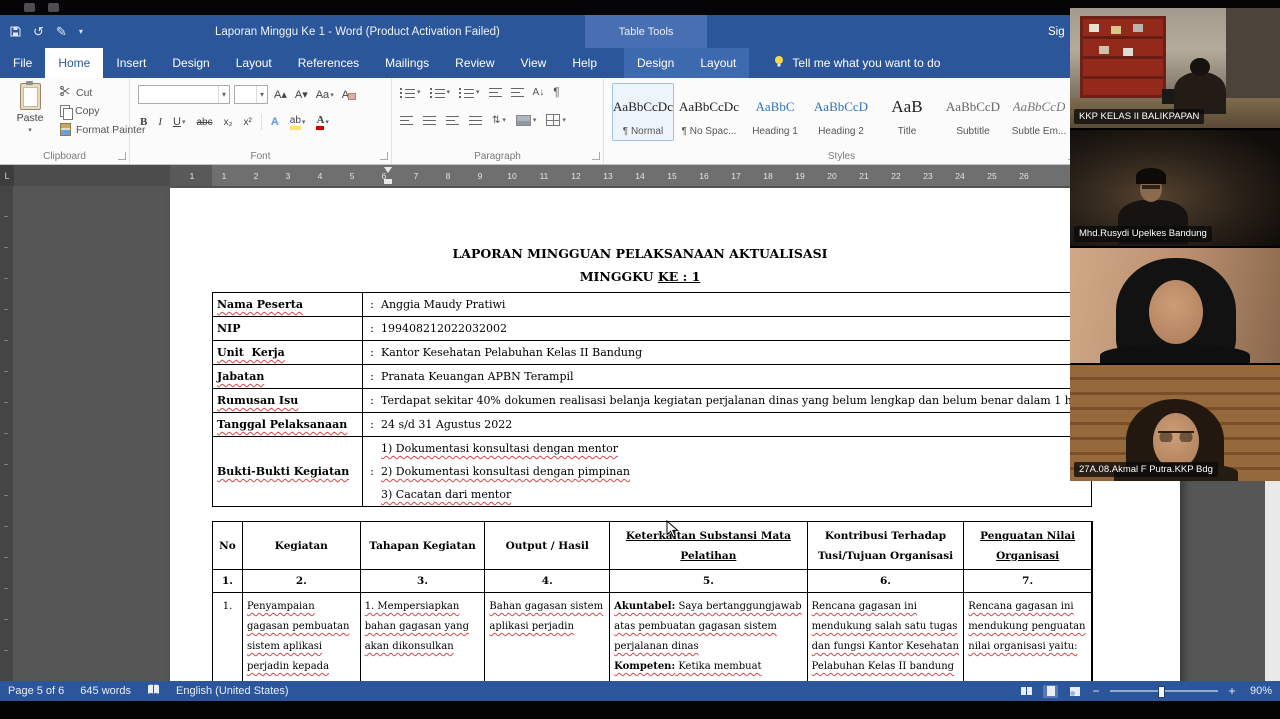 Image resolution: width=1280 pixels, height=719 pixels. Describe the element at coordinates (1028, 581) in the screenshot. I see `table-number-cell: 7.` at that location.